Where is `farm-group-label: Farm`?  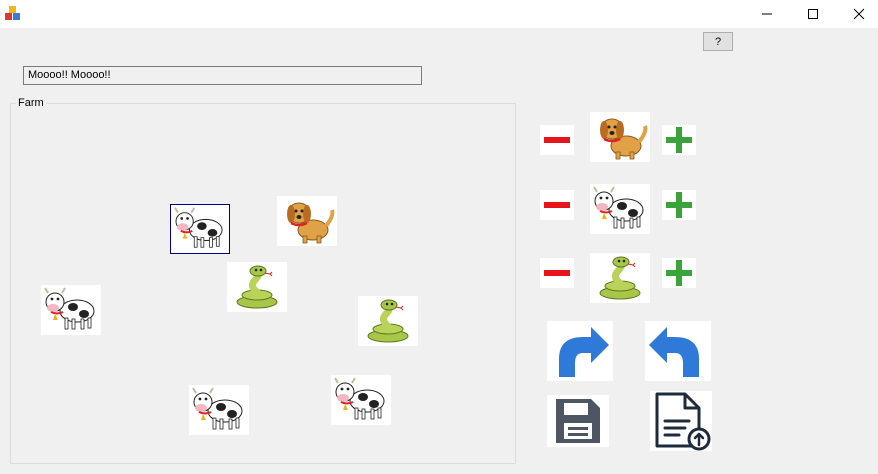 farm-group-label: Farm is located at coordinates (31, 103).